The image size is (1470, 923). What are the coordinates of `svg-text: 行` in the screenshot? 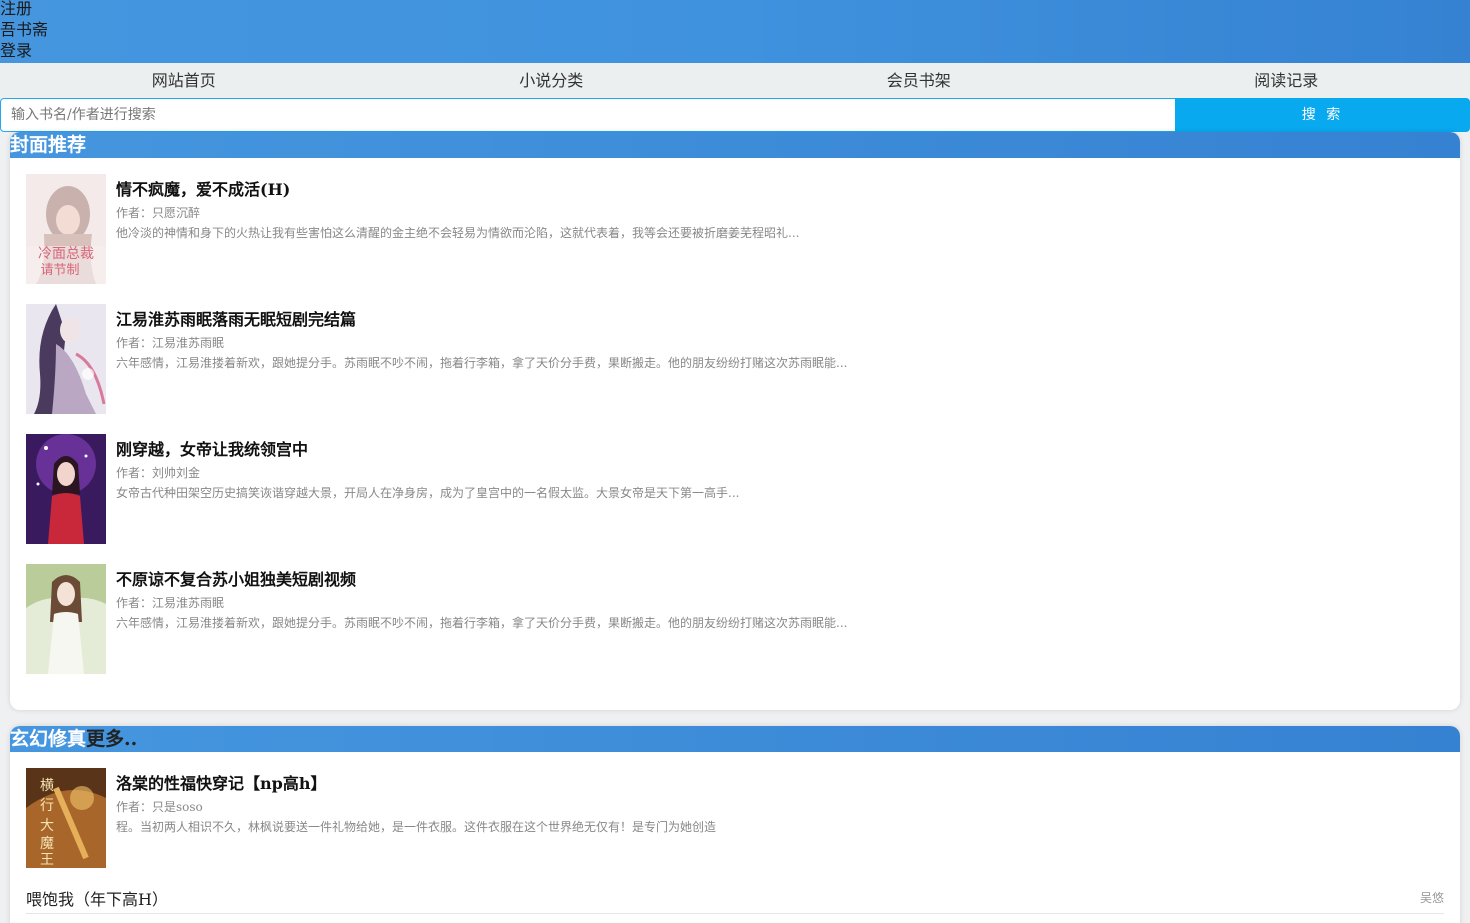 It's located at (47, 806).